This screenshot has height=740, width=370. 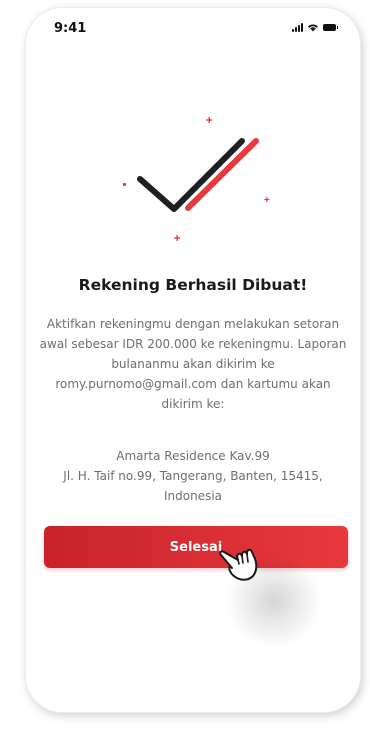 What do you see at coordinates (70, 28) in the screenshot?
I see `status-time: 9:41` at bounding box center [70, 28].